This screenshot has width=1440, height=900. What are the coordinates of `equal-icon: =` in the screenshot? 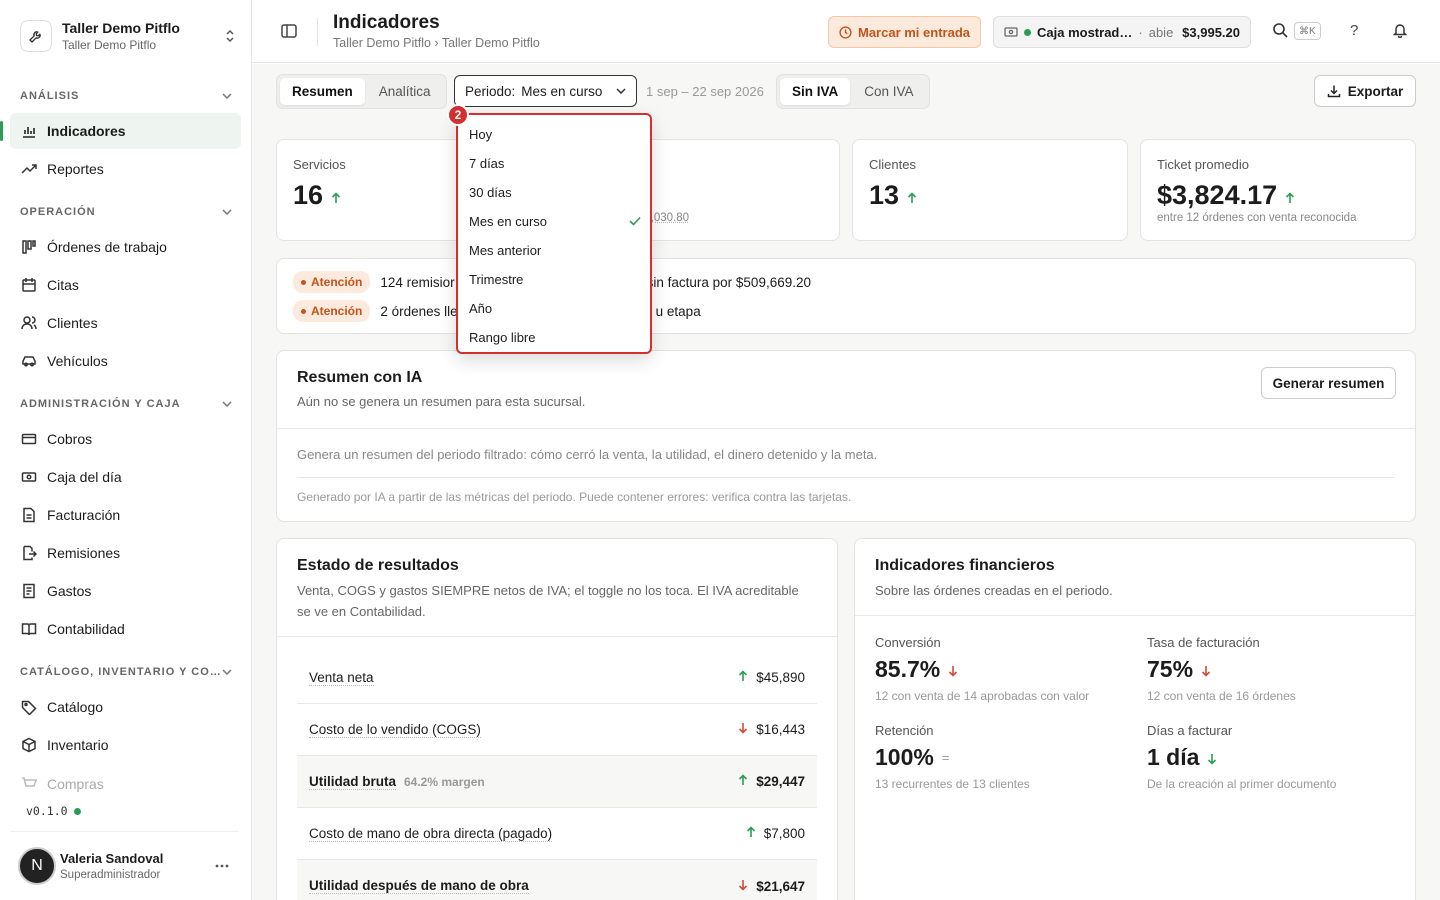 It's located at (946, 757).